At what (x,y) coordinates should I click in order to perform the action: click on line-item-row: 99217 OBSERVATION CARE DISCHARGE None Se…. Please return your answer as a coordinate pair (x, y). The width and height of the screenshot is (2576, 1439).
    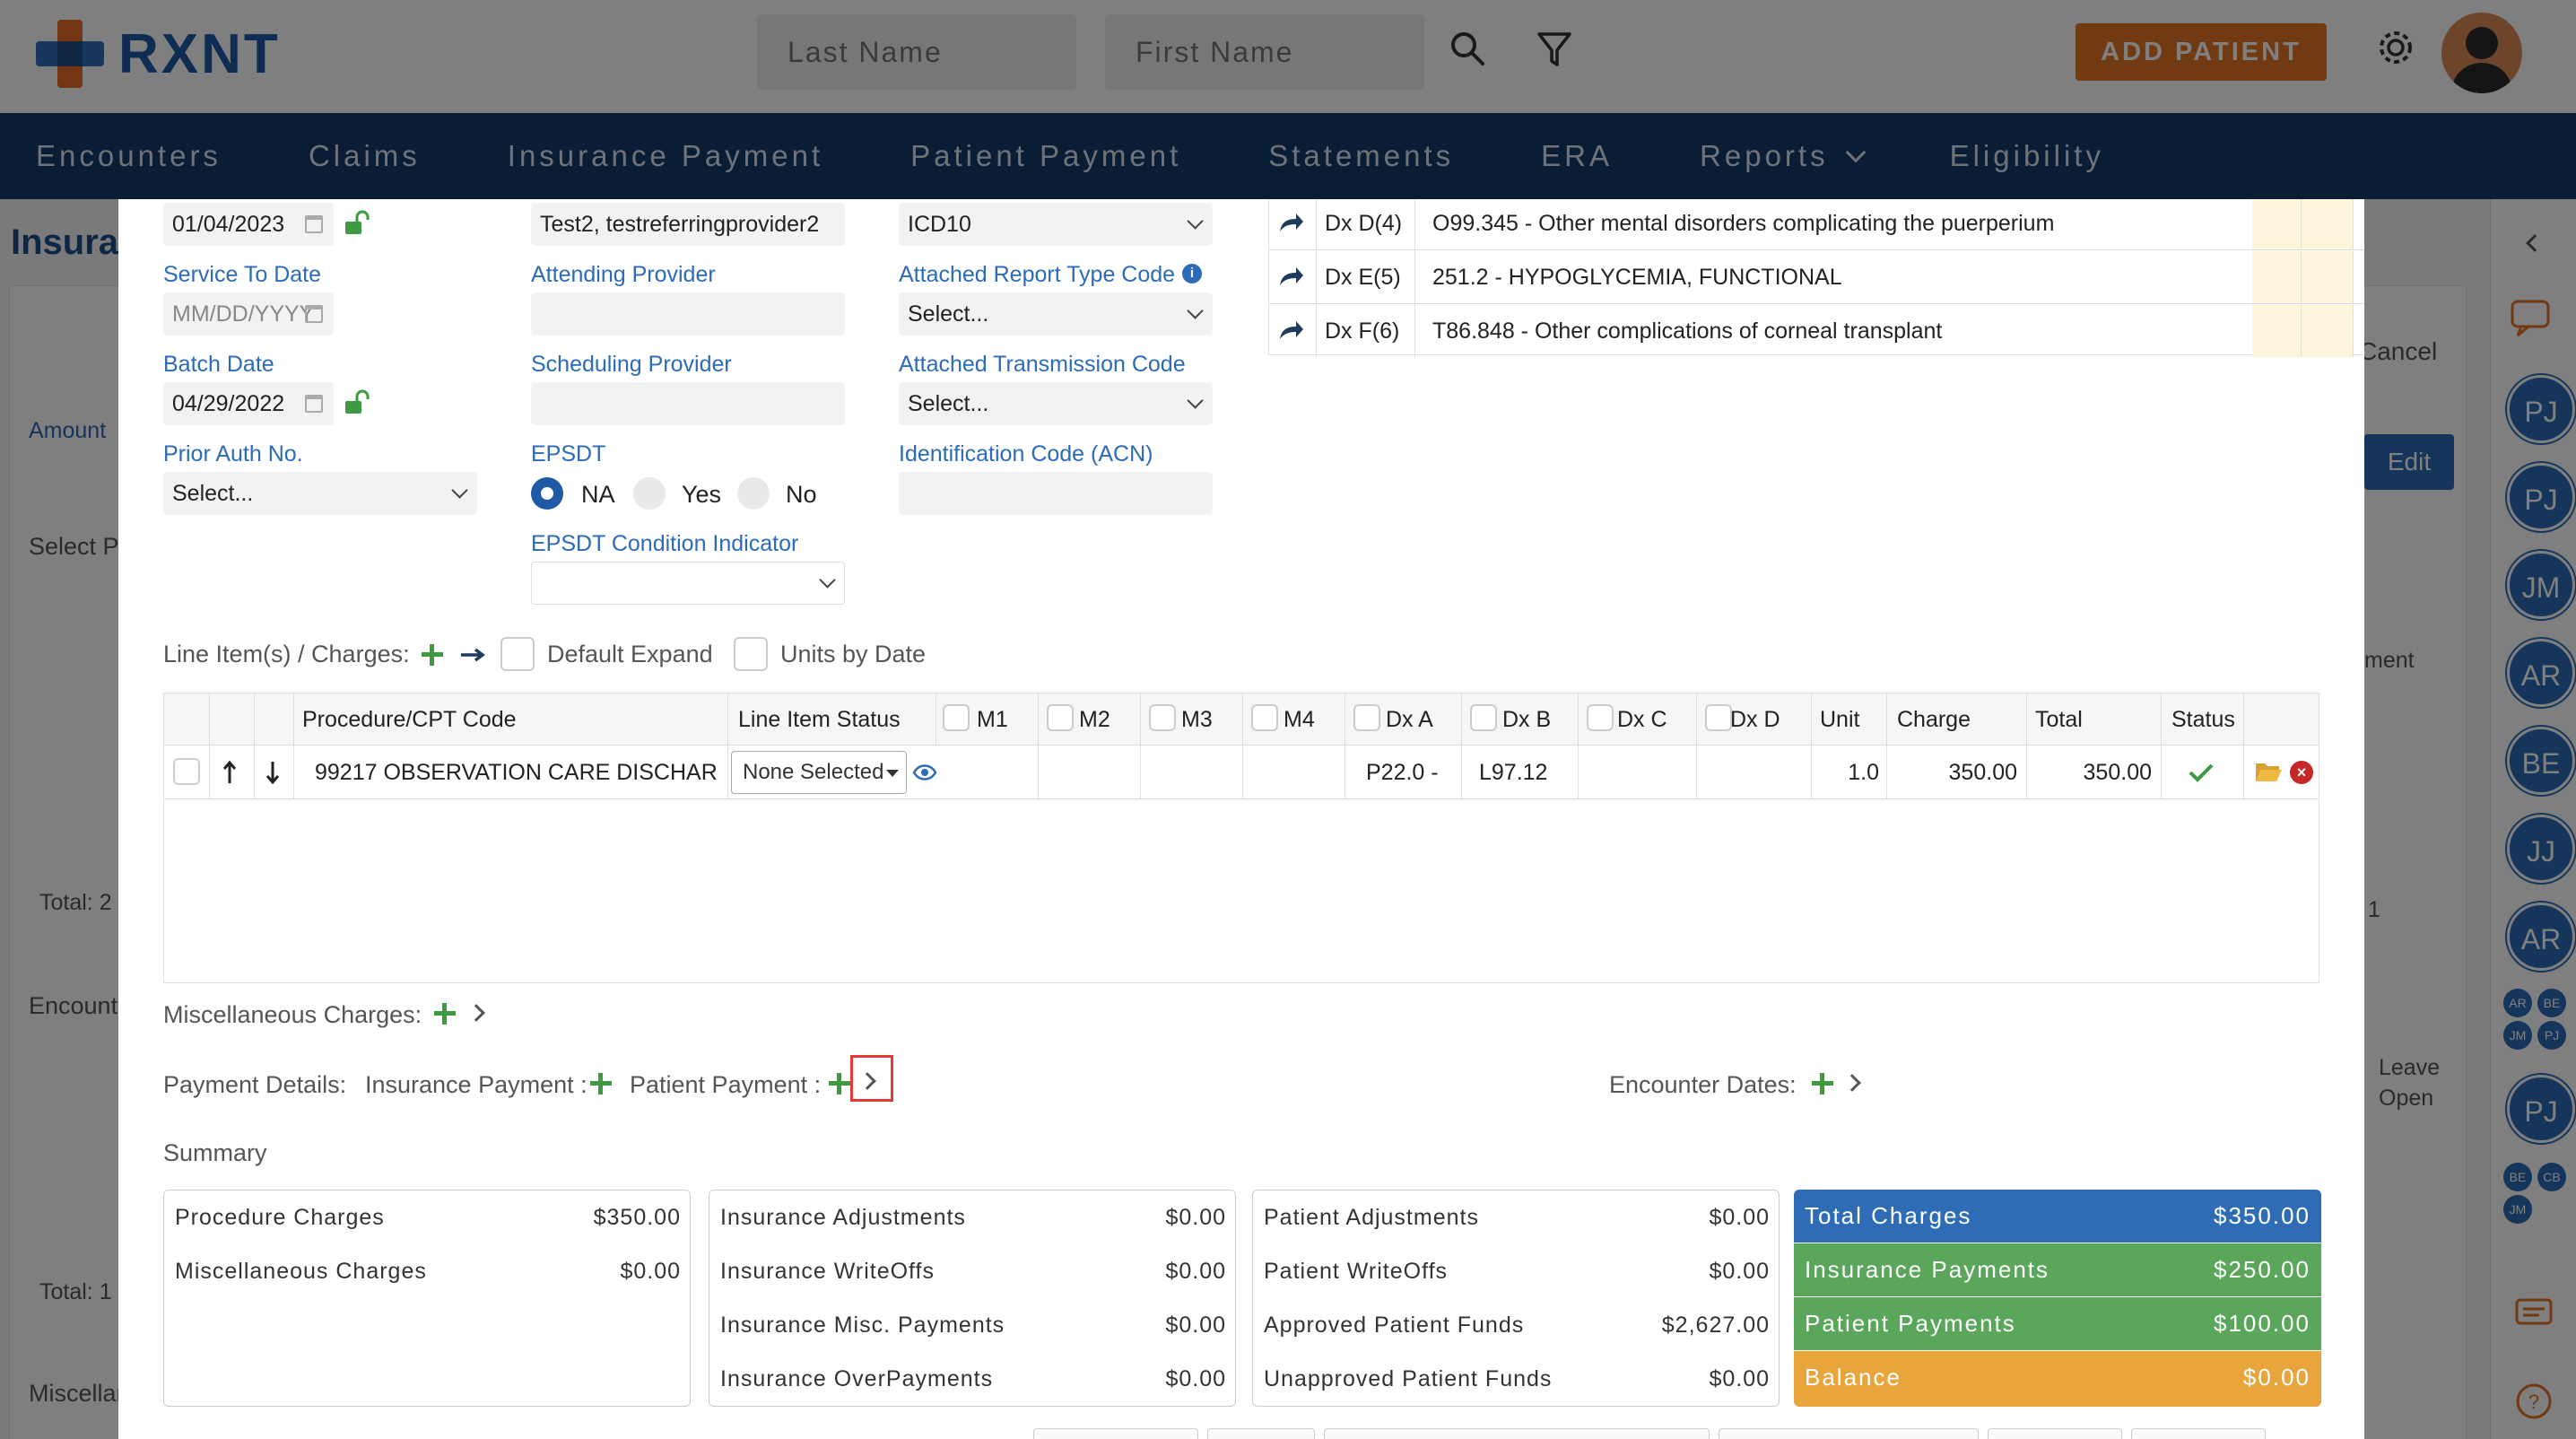
    Looking at the image, I should click on (1241, 772).